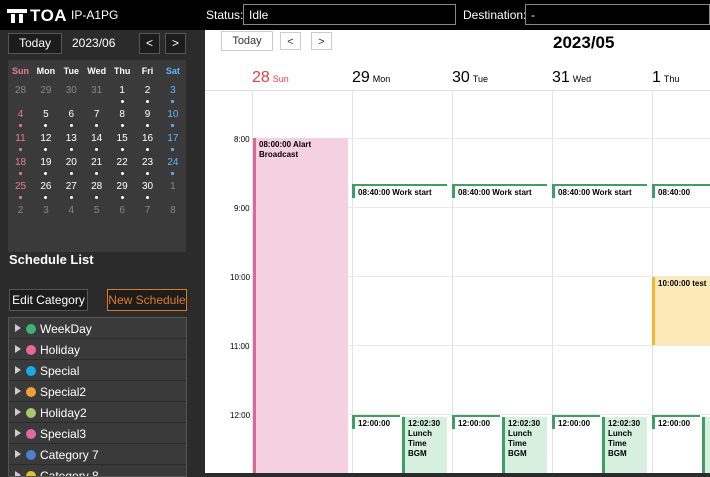 Image resolution: width=710 pixels, height=477 pixels. Describe the element at coordinates (671, 79) in the screenshot. I see `day-weekday: Thu` at that location.